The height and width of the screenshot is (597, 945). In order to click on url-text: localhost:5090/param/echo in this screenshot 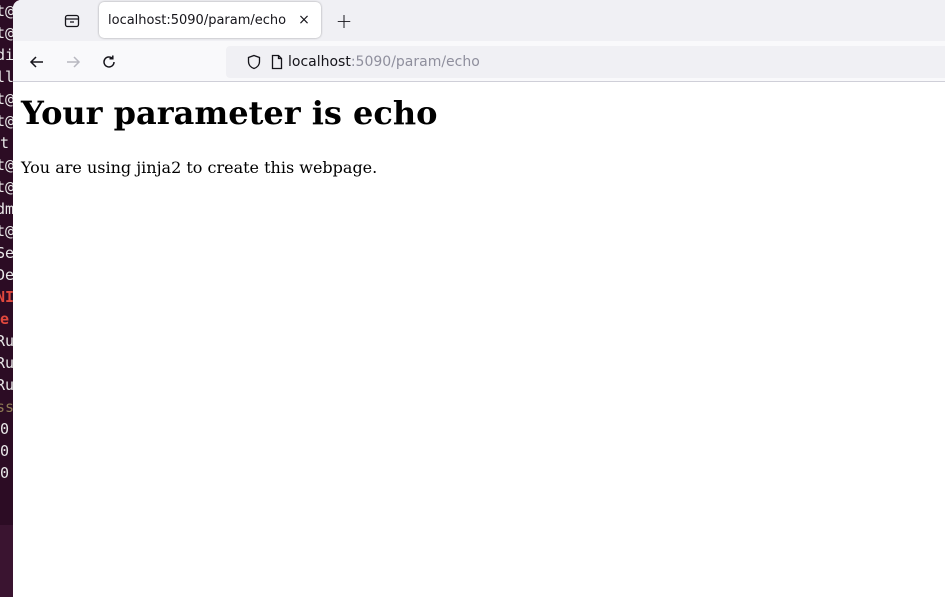, I will do `click(384, 62)`.